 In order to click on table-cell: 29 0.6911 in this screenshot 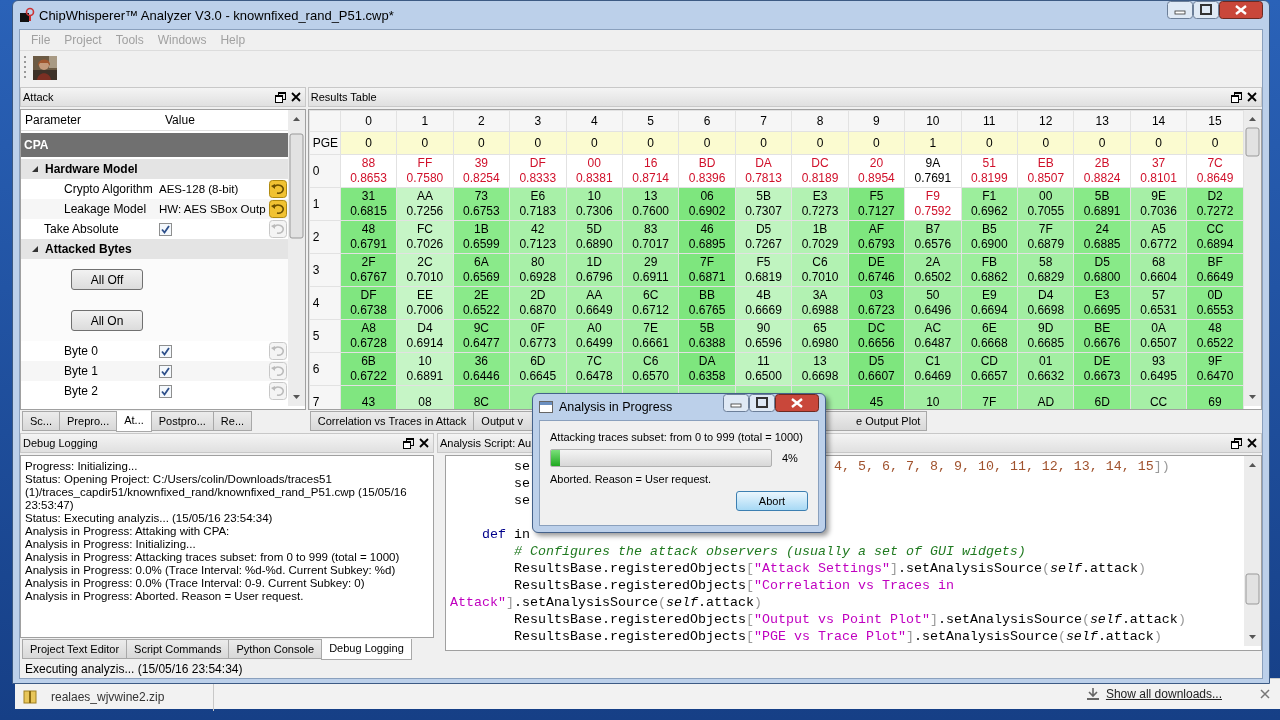, I will do `click(650, 270)`.